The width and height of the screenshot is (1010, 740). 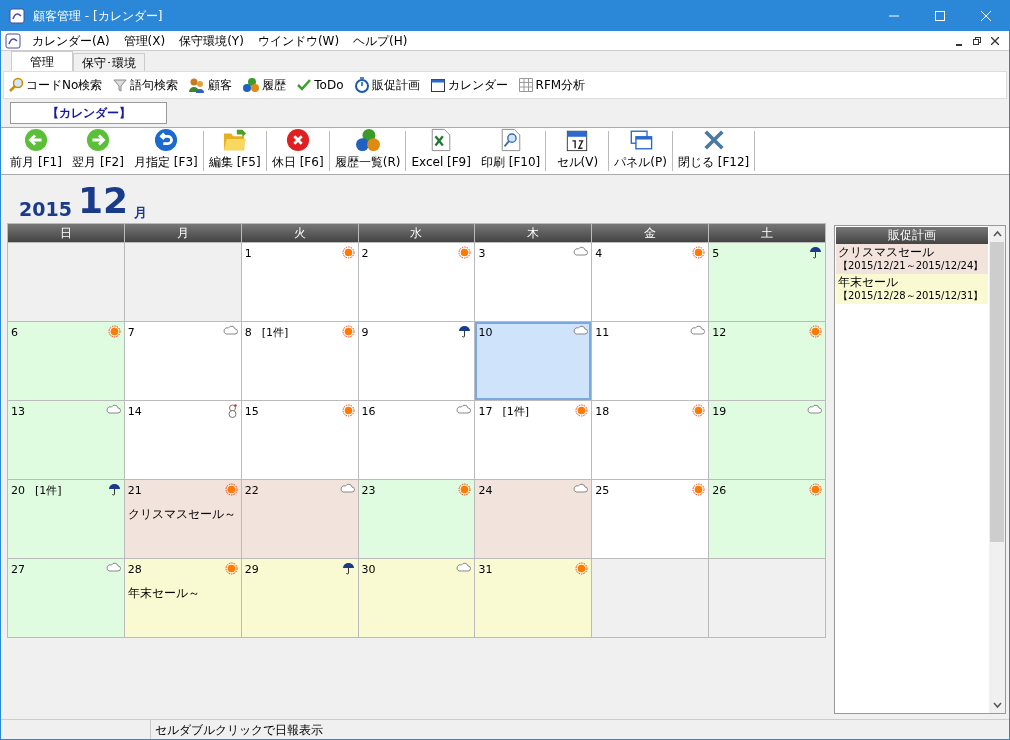 What do you see at coordinates (166, 151) in the screenshot?
I see `toolbar-button: 月指定 [F3]` at bounding box center [166, 151].